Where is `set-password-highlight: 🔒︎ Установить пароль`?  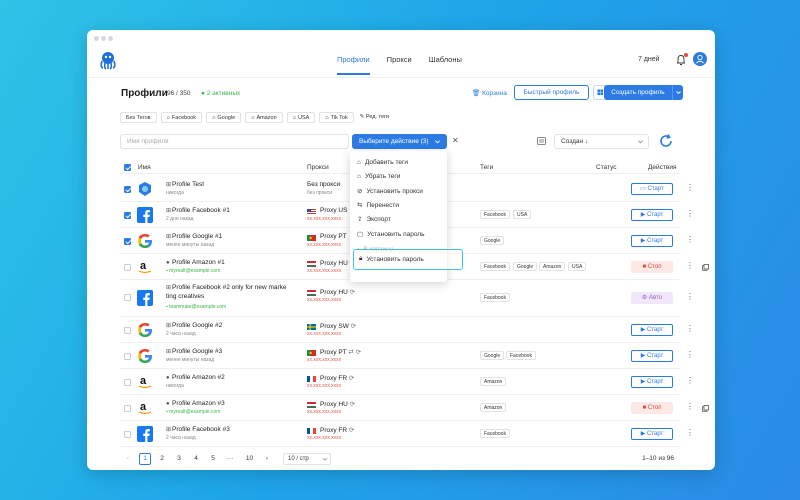
set-password-highlight: 🔒︎ Установить пароль is located at coordinates (408, 259).